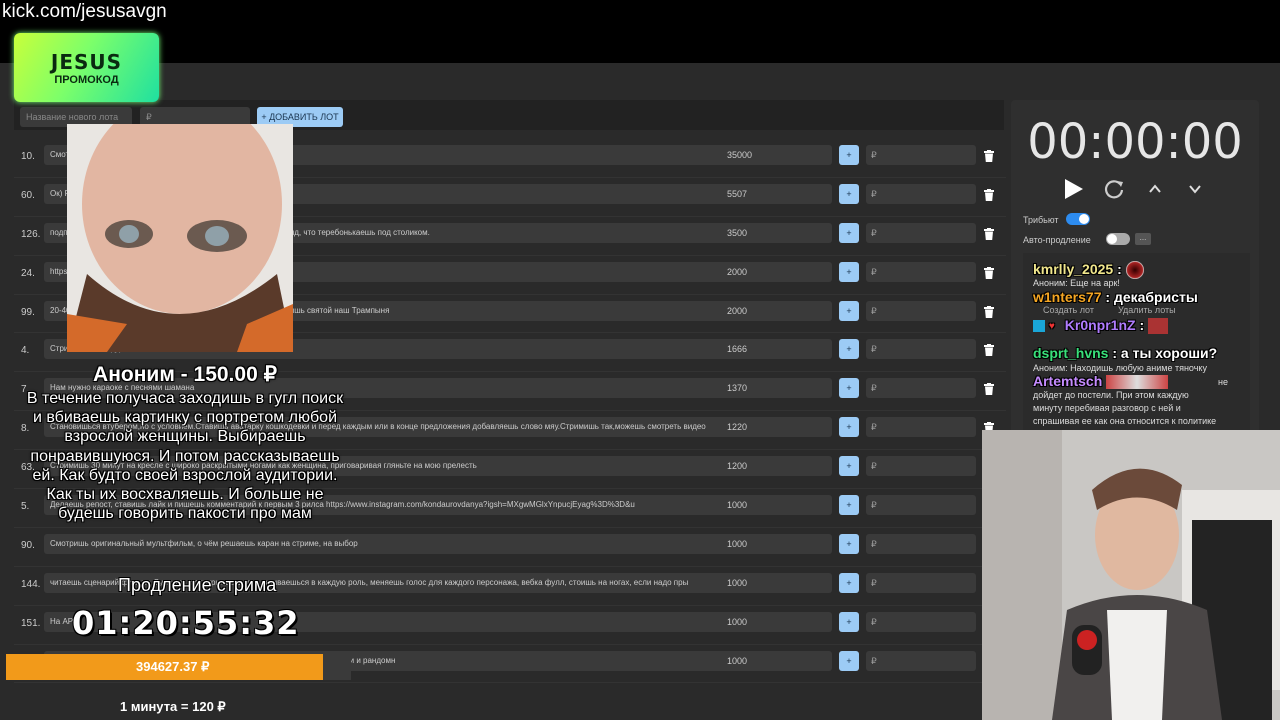 The image size is (1280, 720). What do you see at coordinates (1057, 240) in the screenshot?
I see `auto-extension-label: Авто-продление` at bounding box center [1057, 240].